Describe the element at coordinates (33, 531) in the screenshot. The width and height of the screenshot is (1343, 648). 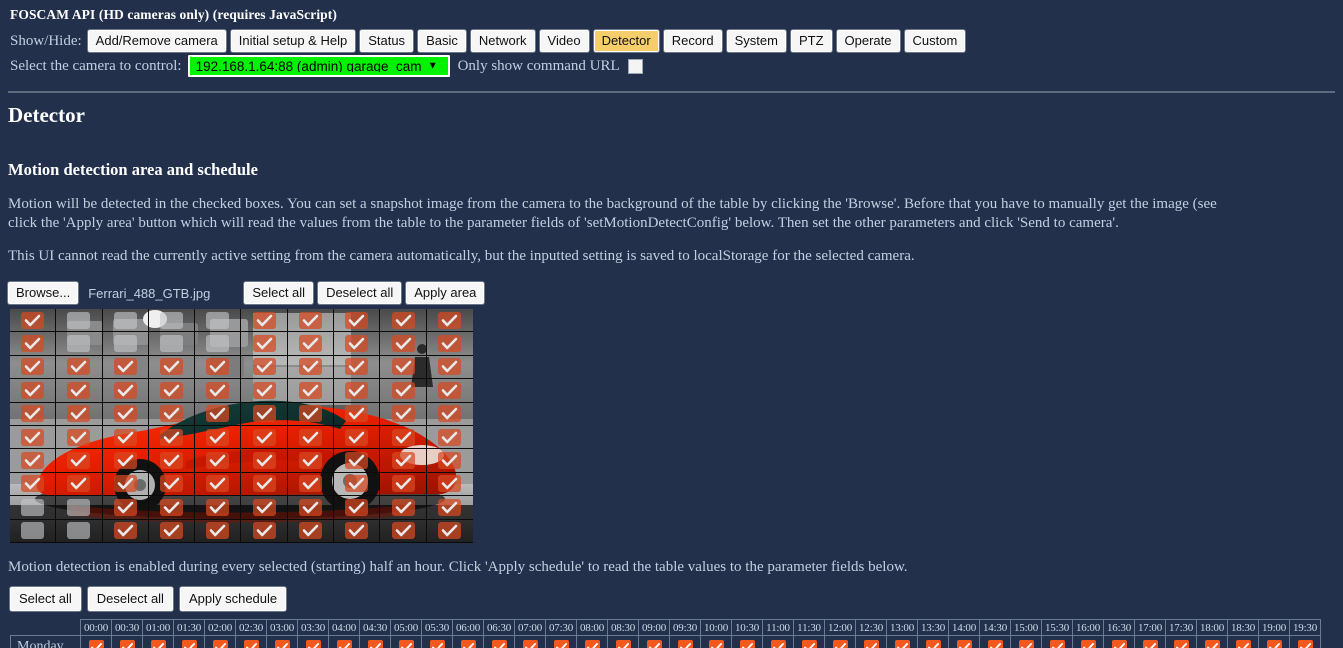
I see `motion-cell-r10-c1` at that location.